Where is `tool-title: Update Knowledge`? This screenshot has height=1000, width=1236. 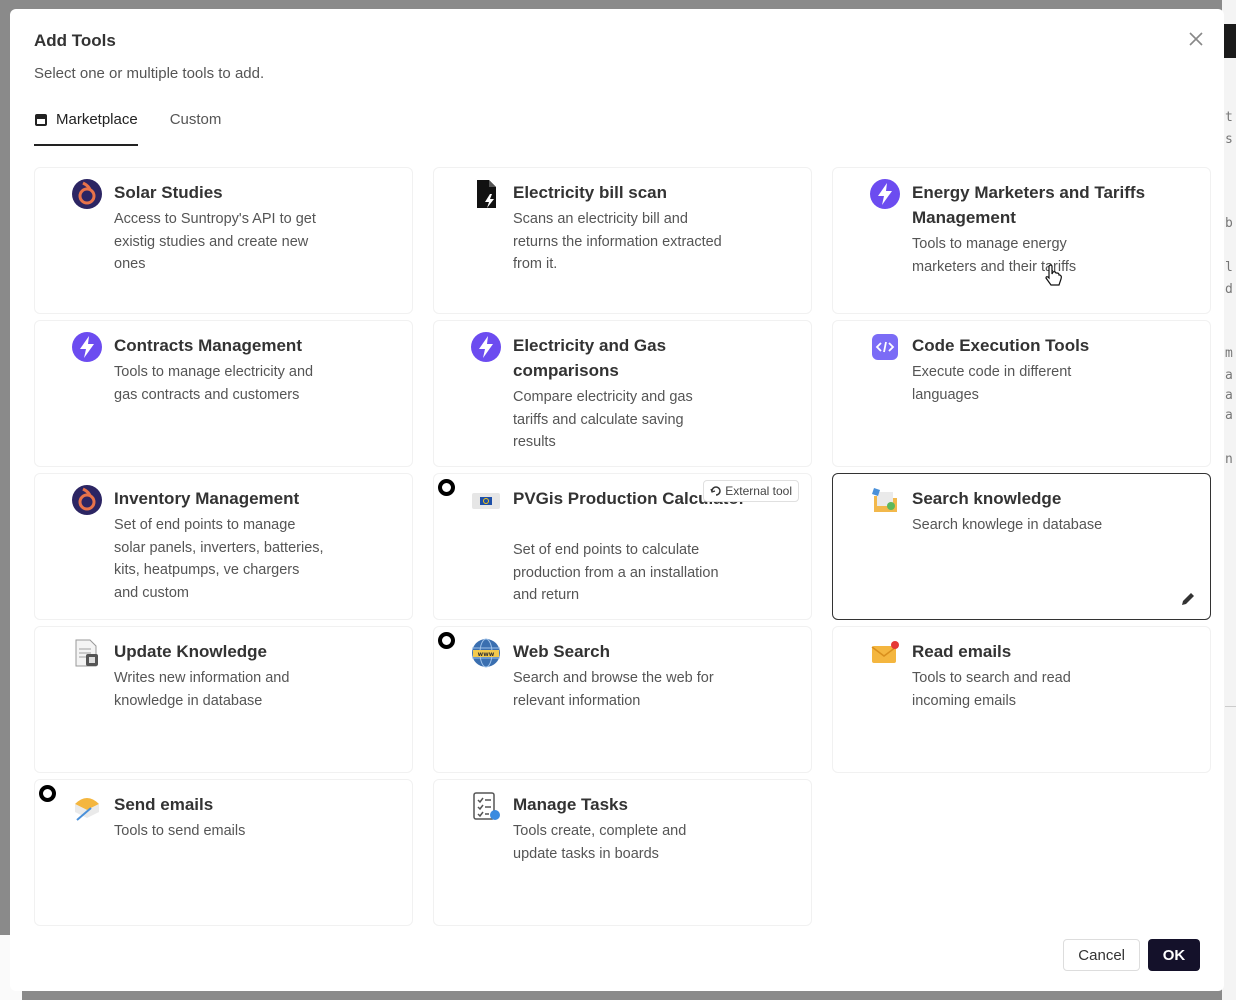
tool-title: Update Knowledge is located at coordinates (191, 651).